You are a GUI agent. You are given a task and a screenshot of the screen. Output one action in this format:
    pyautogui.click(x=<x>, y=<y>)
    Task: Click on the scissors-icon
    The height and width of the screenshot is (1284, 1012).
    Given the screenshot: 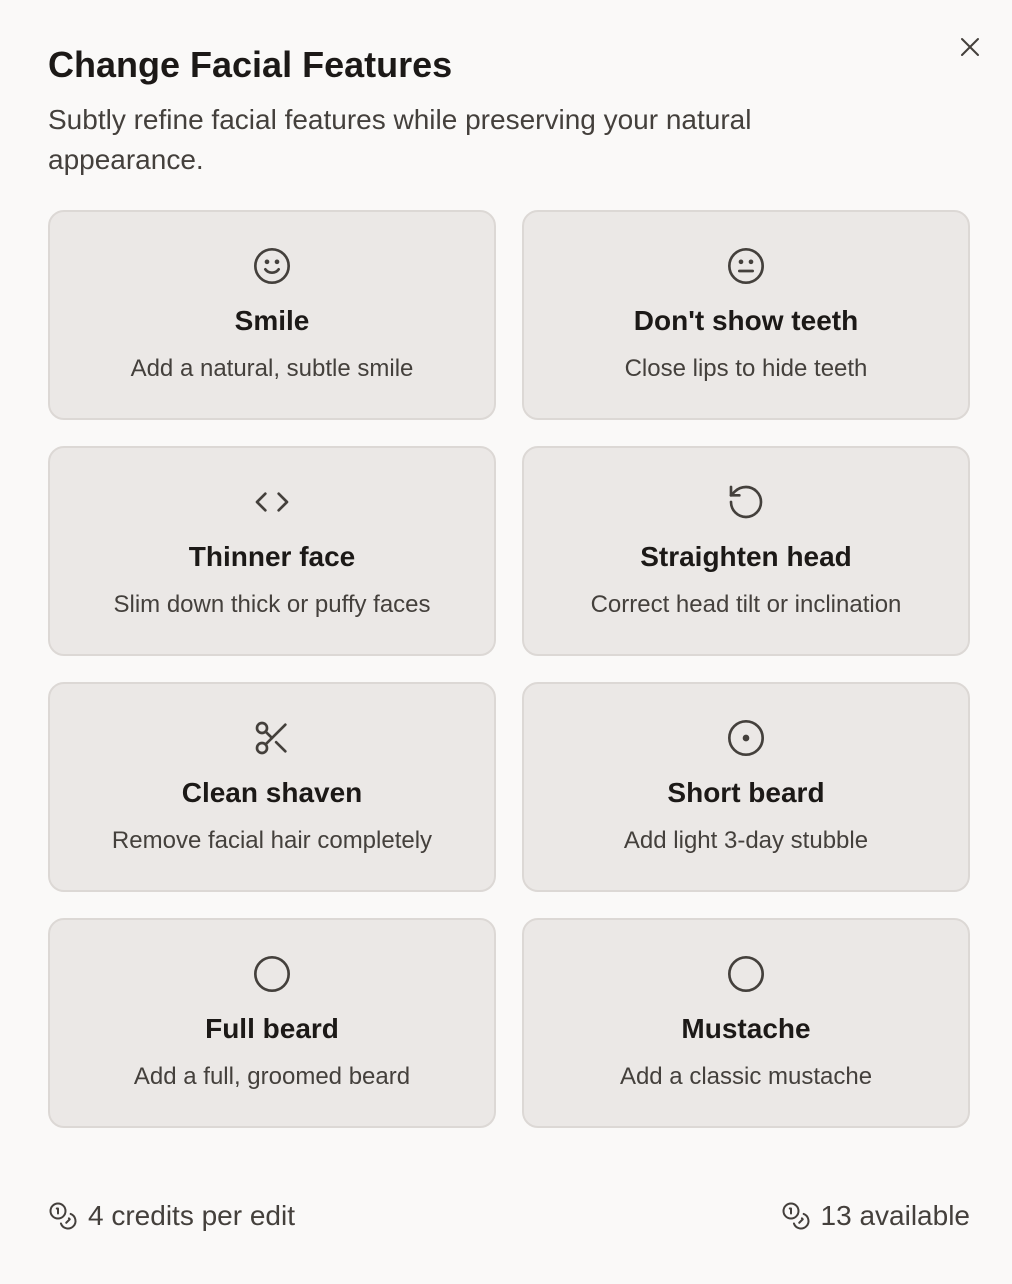 What is the action you would take?
    pyautogui.click(x=271, y=738)
    